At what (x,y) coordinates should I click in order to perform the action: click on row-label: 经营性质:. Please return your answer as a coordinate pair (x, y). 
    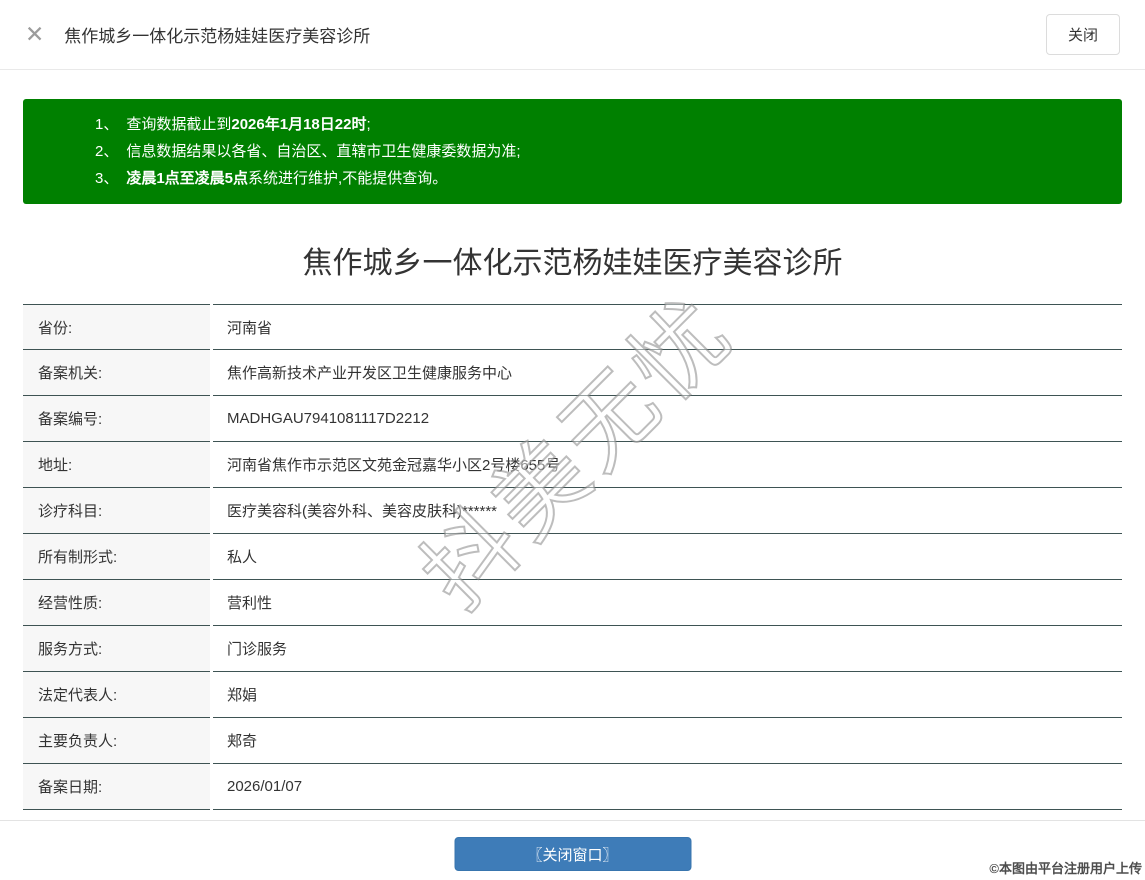
    Looking at the image, I should click on (116, 603).